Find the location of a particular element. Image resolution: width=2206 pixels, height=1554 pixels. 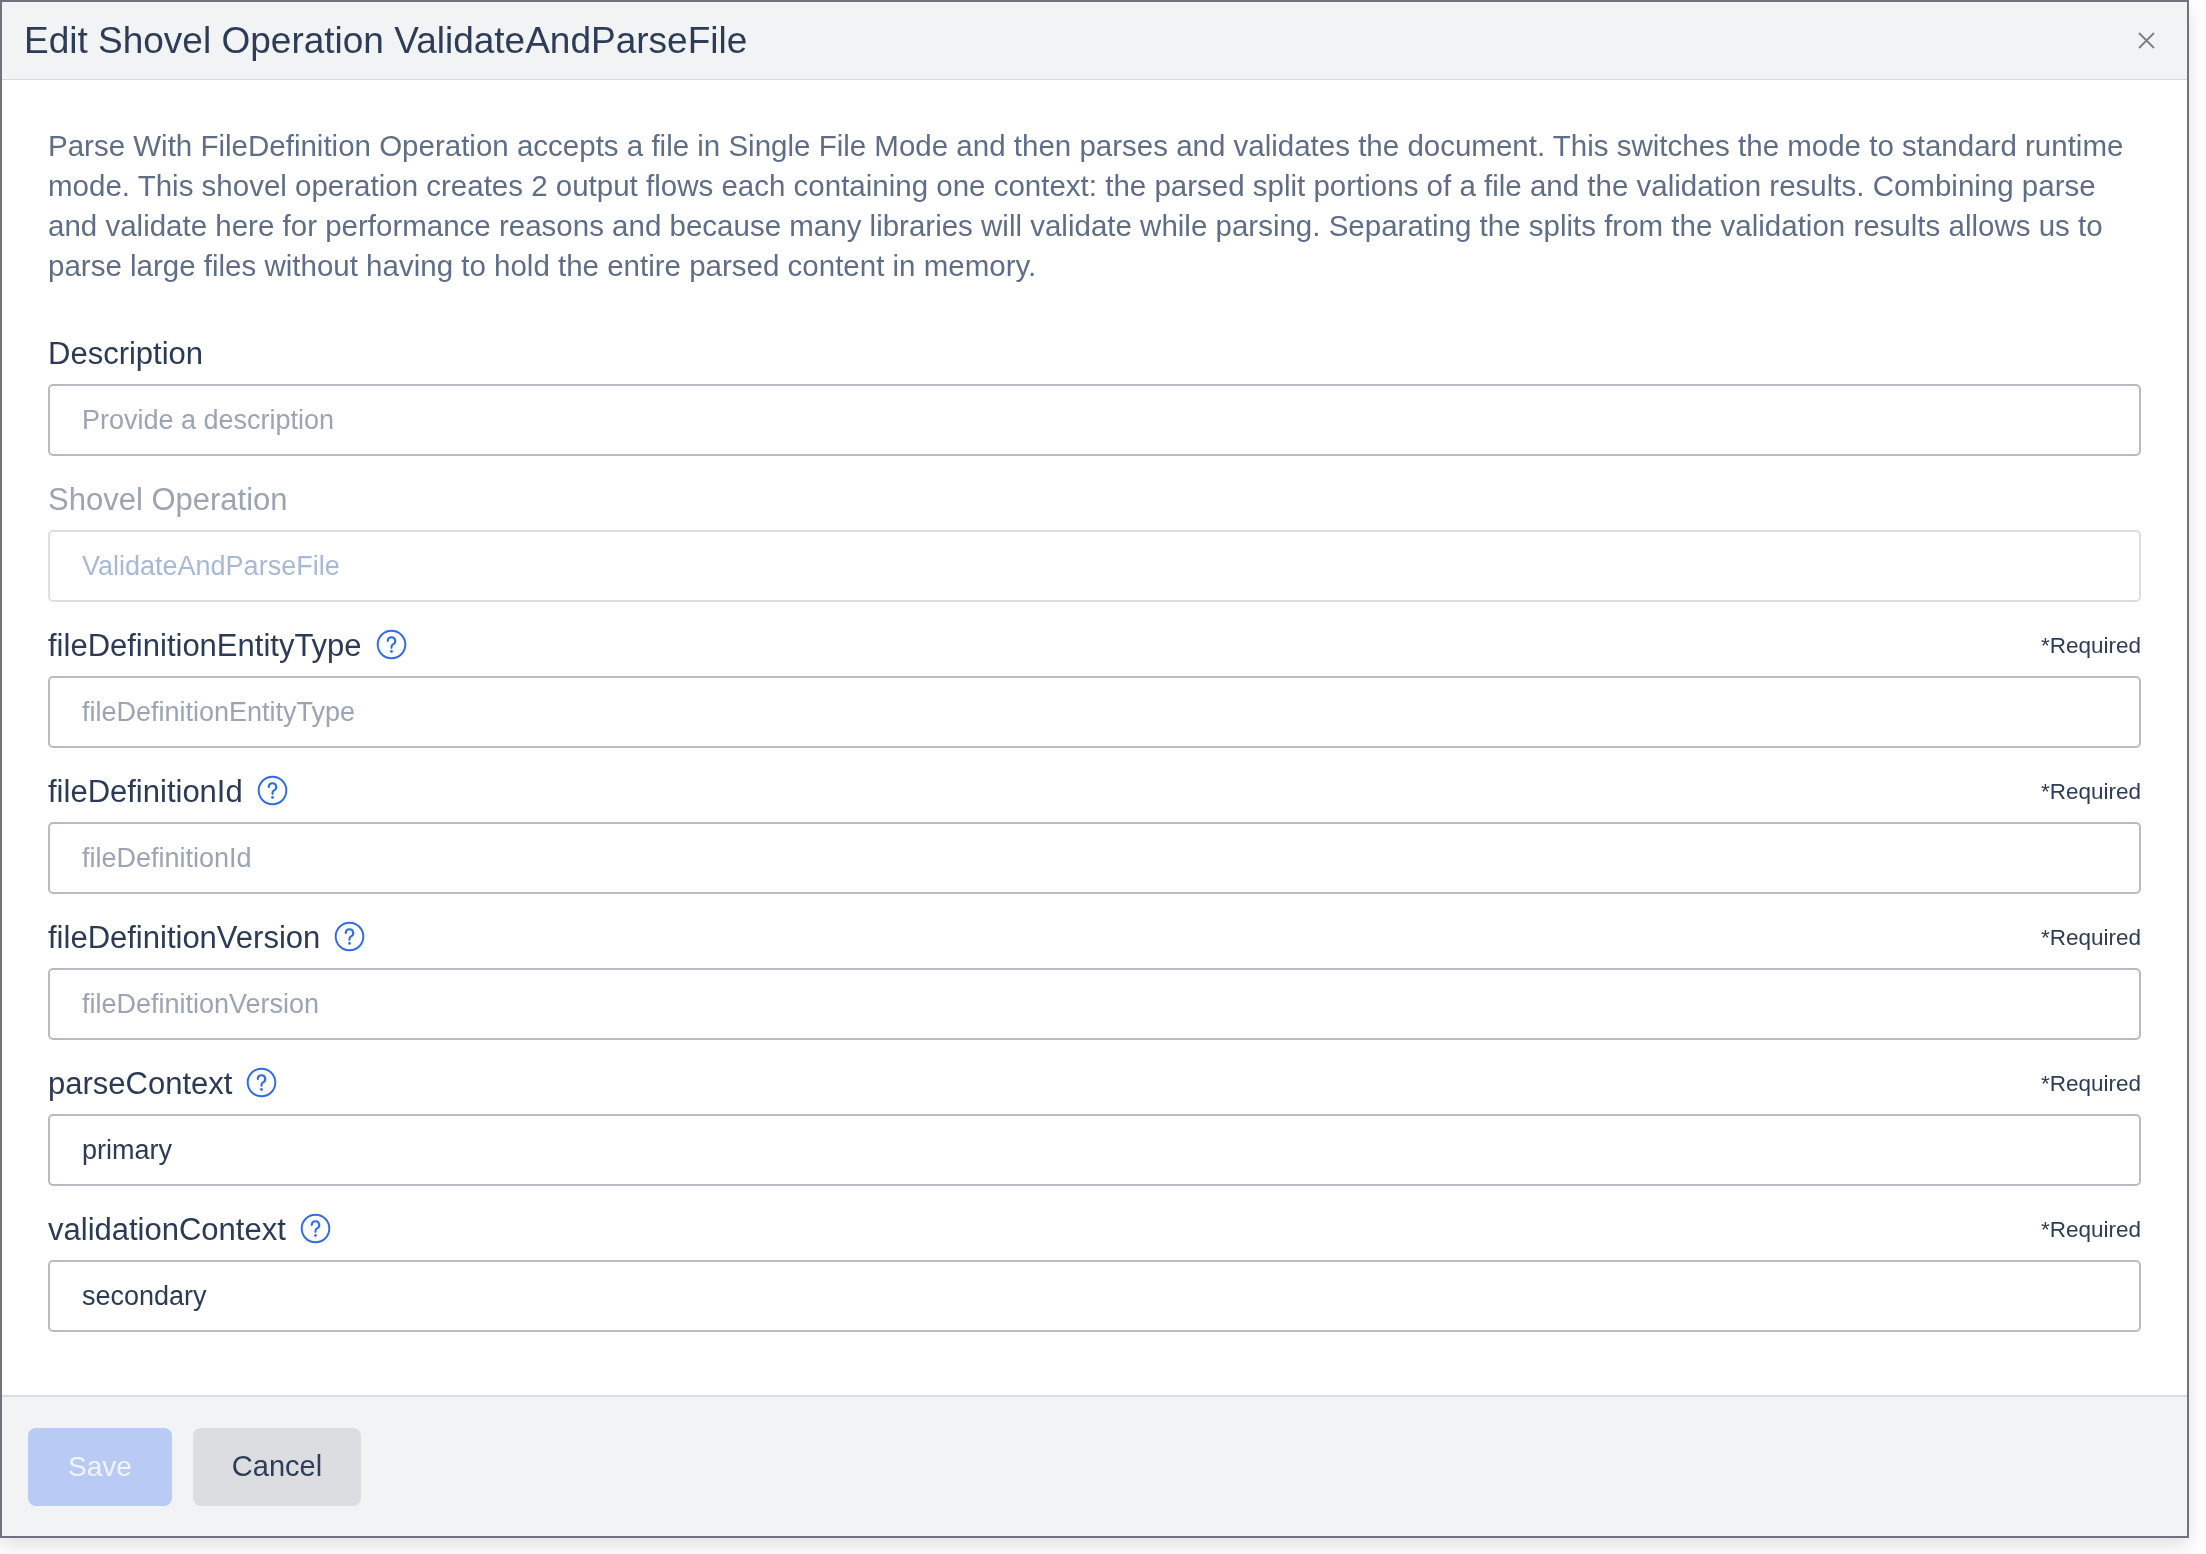

field-label: Description is located at coordinates (126, 353).